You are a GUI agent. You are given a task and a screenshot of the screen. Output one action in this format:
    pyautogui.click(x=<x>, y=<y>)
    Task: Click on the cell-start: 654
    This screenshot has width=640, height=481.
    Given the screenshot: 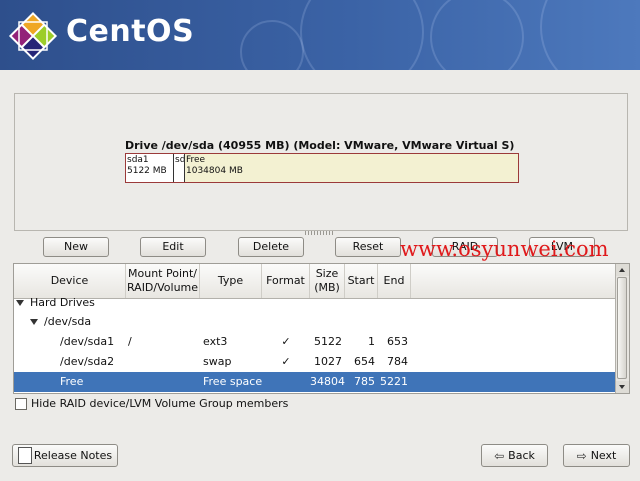 What is the action you would take?
    pyautogui.click(x=364, y=361)
    